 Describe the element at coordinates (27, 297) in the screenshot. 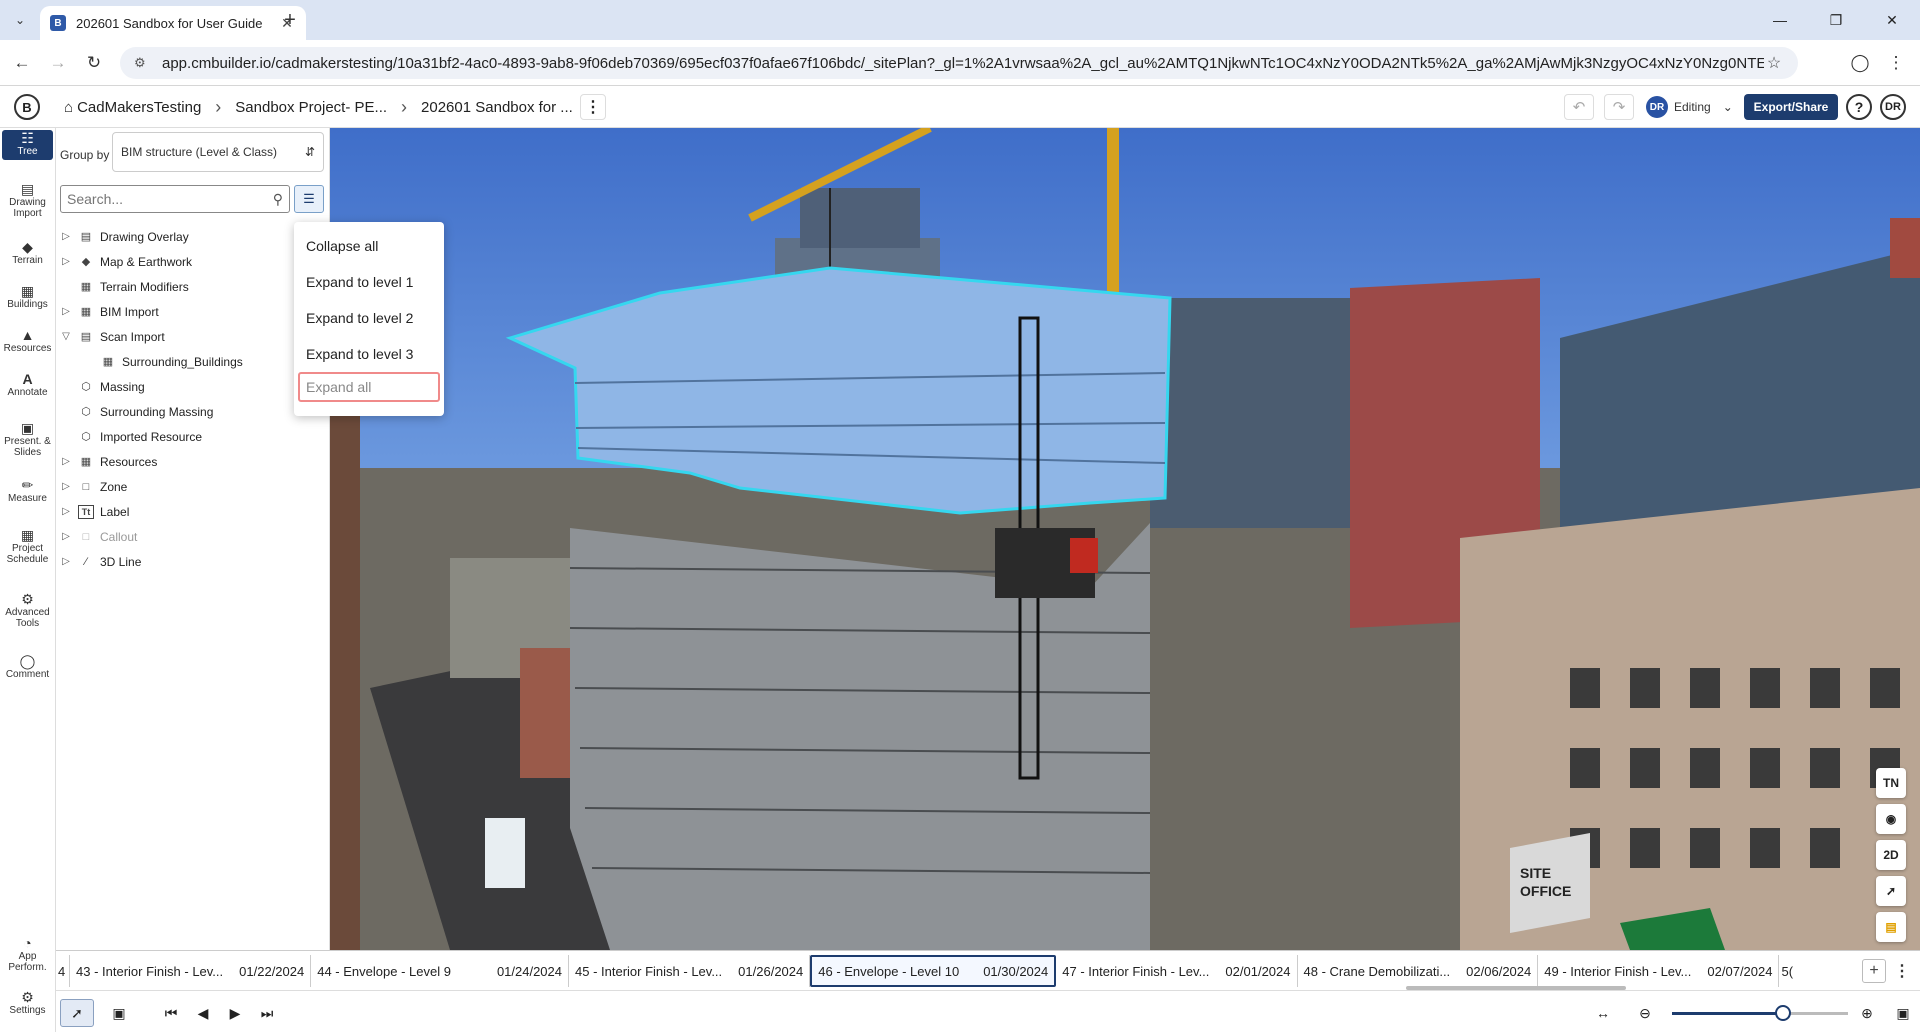

I see `rail-buildings: ▦ Buildings` at that location.